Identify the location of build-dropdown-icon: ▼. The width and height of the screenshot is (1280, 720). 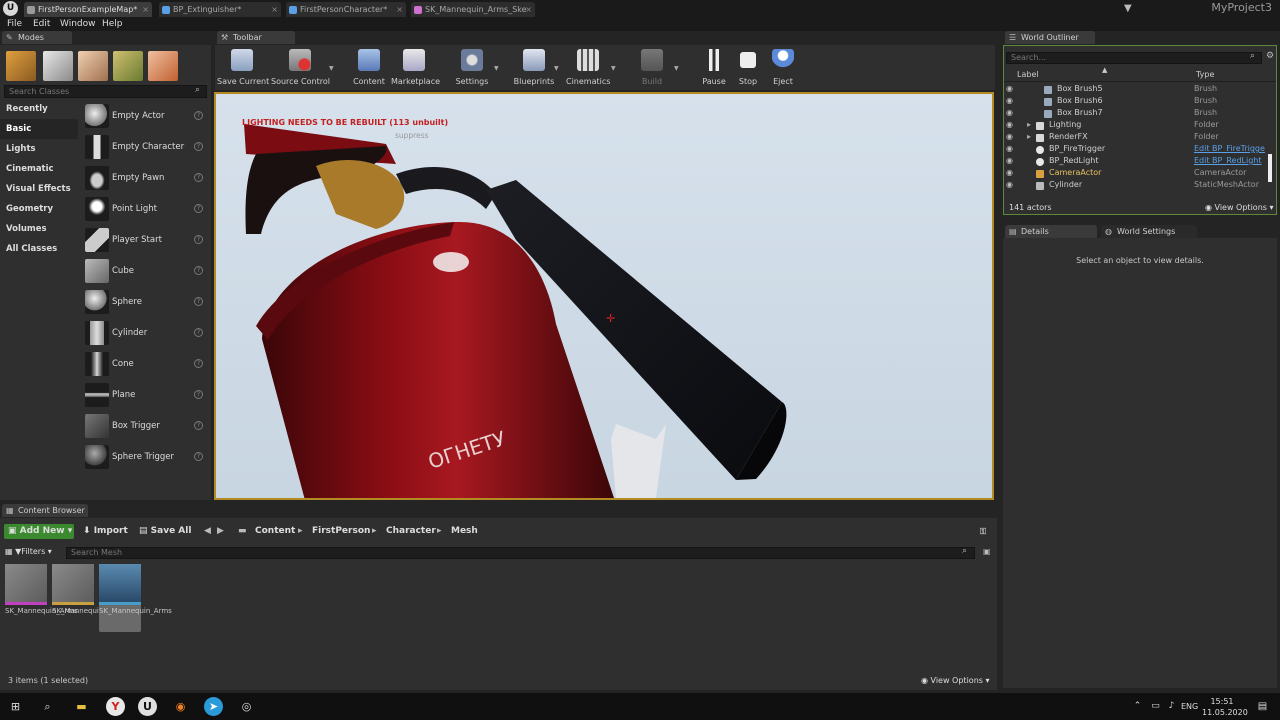
(676, 68).